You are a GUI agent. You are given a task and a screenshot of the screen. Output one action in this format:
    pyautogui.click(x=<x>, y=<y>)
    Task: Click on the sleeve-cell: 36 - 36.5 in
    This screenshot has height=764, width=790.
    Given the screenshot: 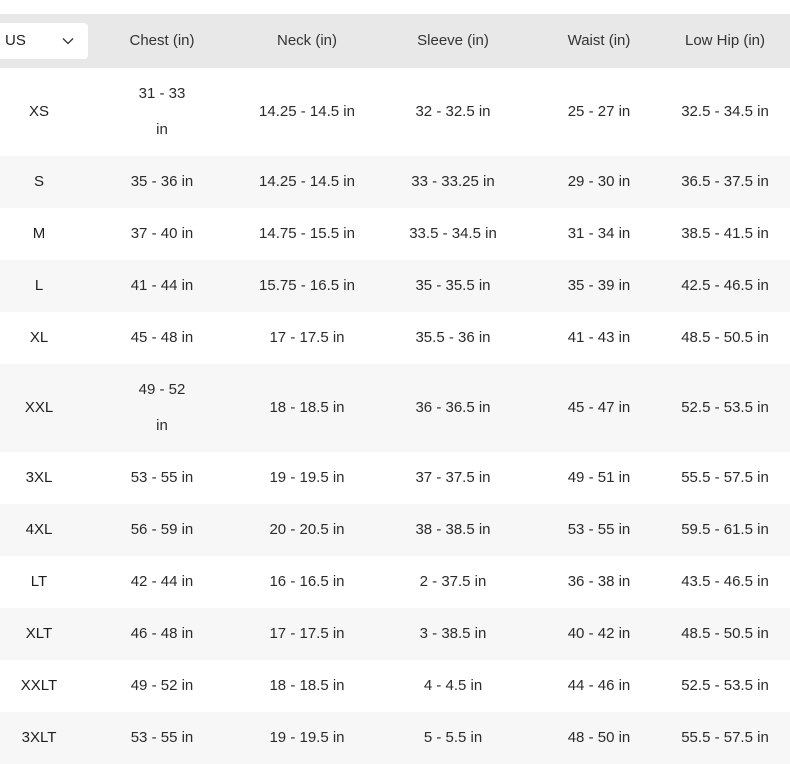 What is the action you would take?
    pyautogui.click(x=453, y=407)
    